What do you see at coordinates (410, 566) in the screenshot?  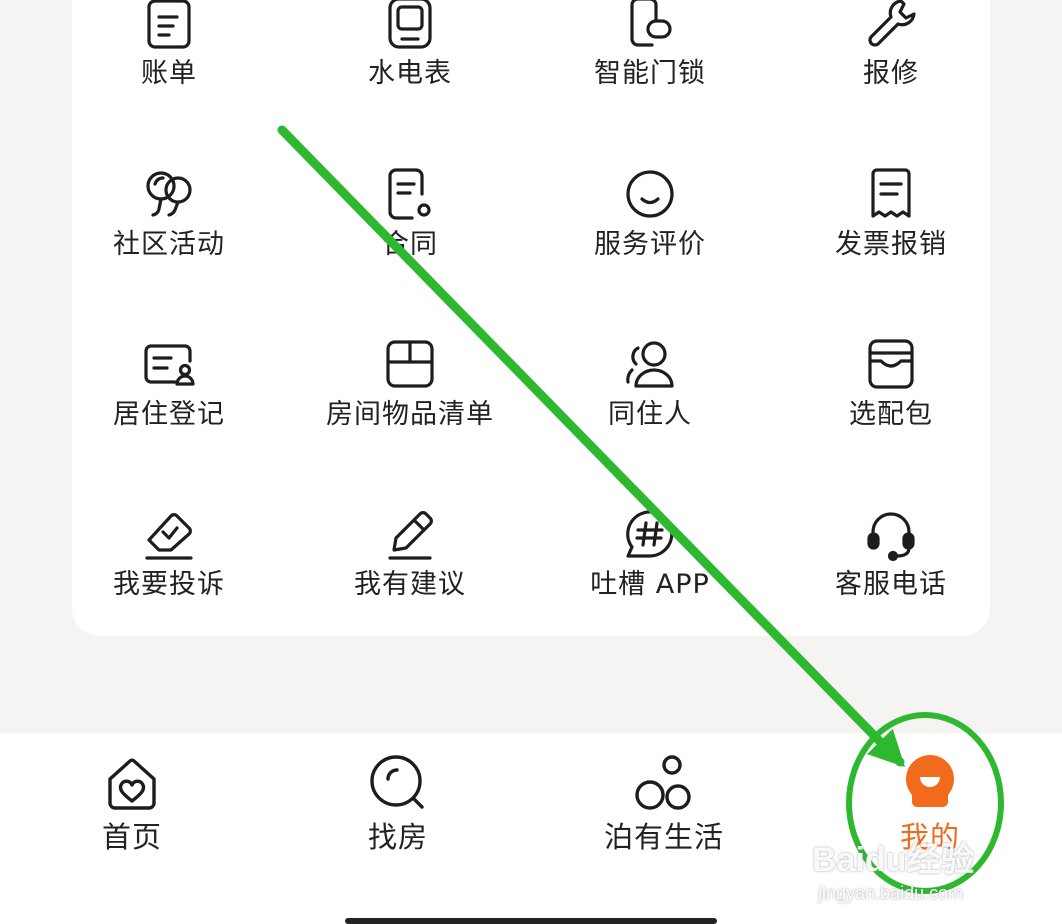 I see `service-suggestion: 我有建议` at bounding box center [410, 566].